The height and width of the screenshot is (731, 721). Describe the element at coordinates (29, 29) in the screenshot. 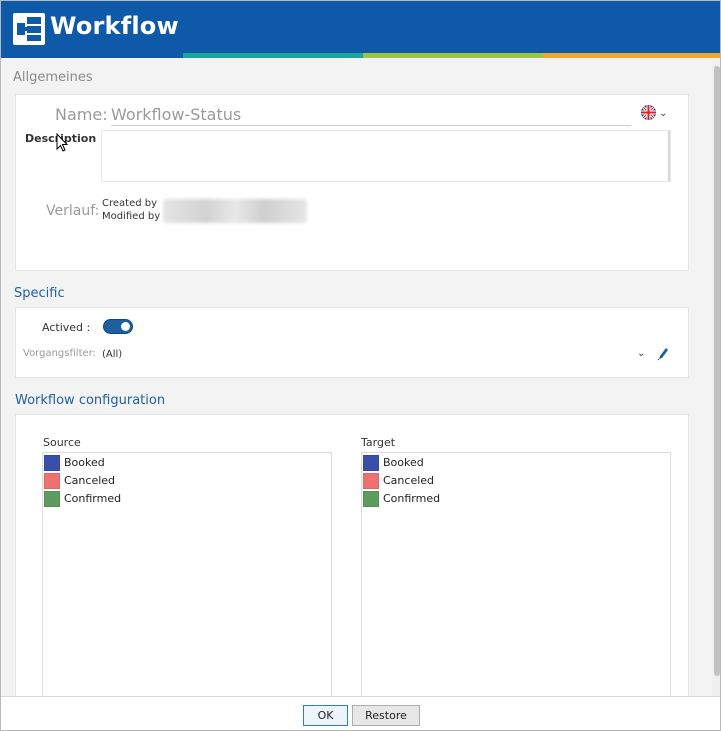

I see `workflow-logo-icon` at that location.